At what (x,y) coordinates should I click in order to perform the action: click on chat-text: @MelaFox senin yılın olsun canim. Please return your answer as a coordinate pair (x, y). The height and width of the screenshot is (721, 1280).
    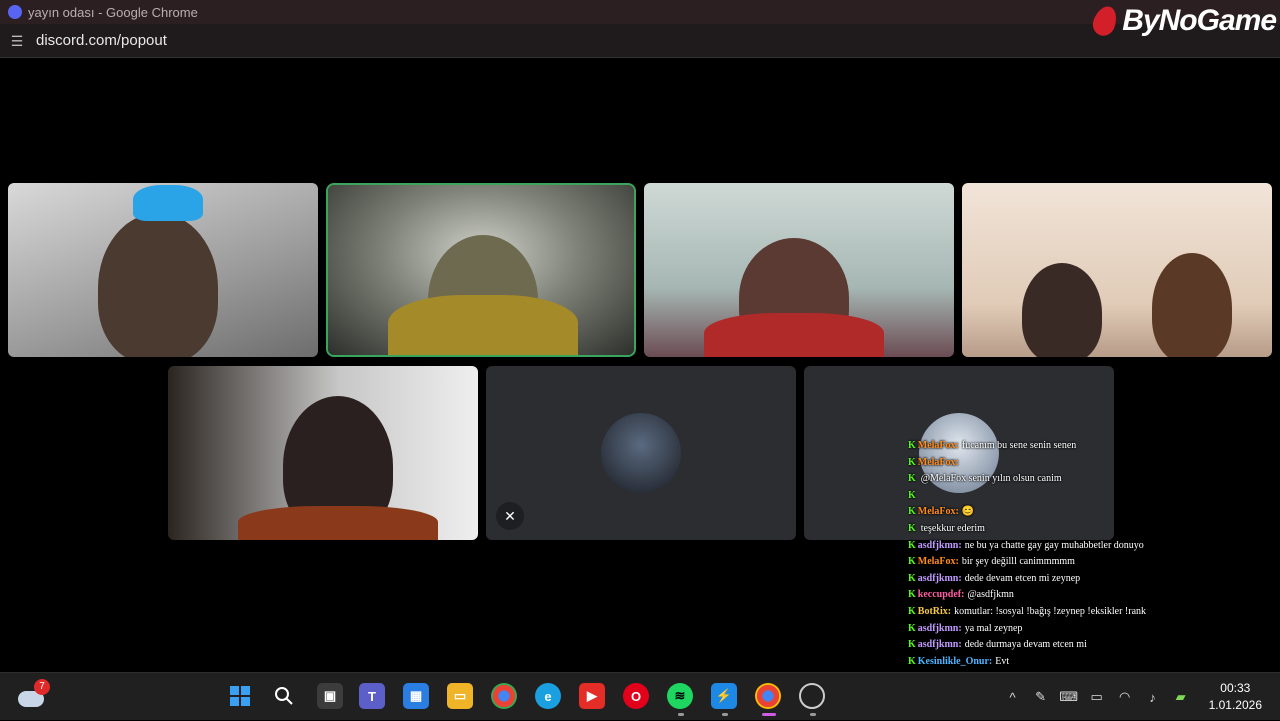
    Looking at the image, I should click on (991, 479).